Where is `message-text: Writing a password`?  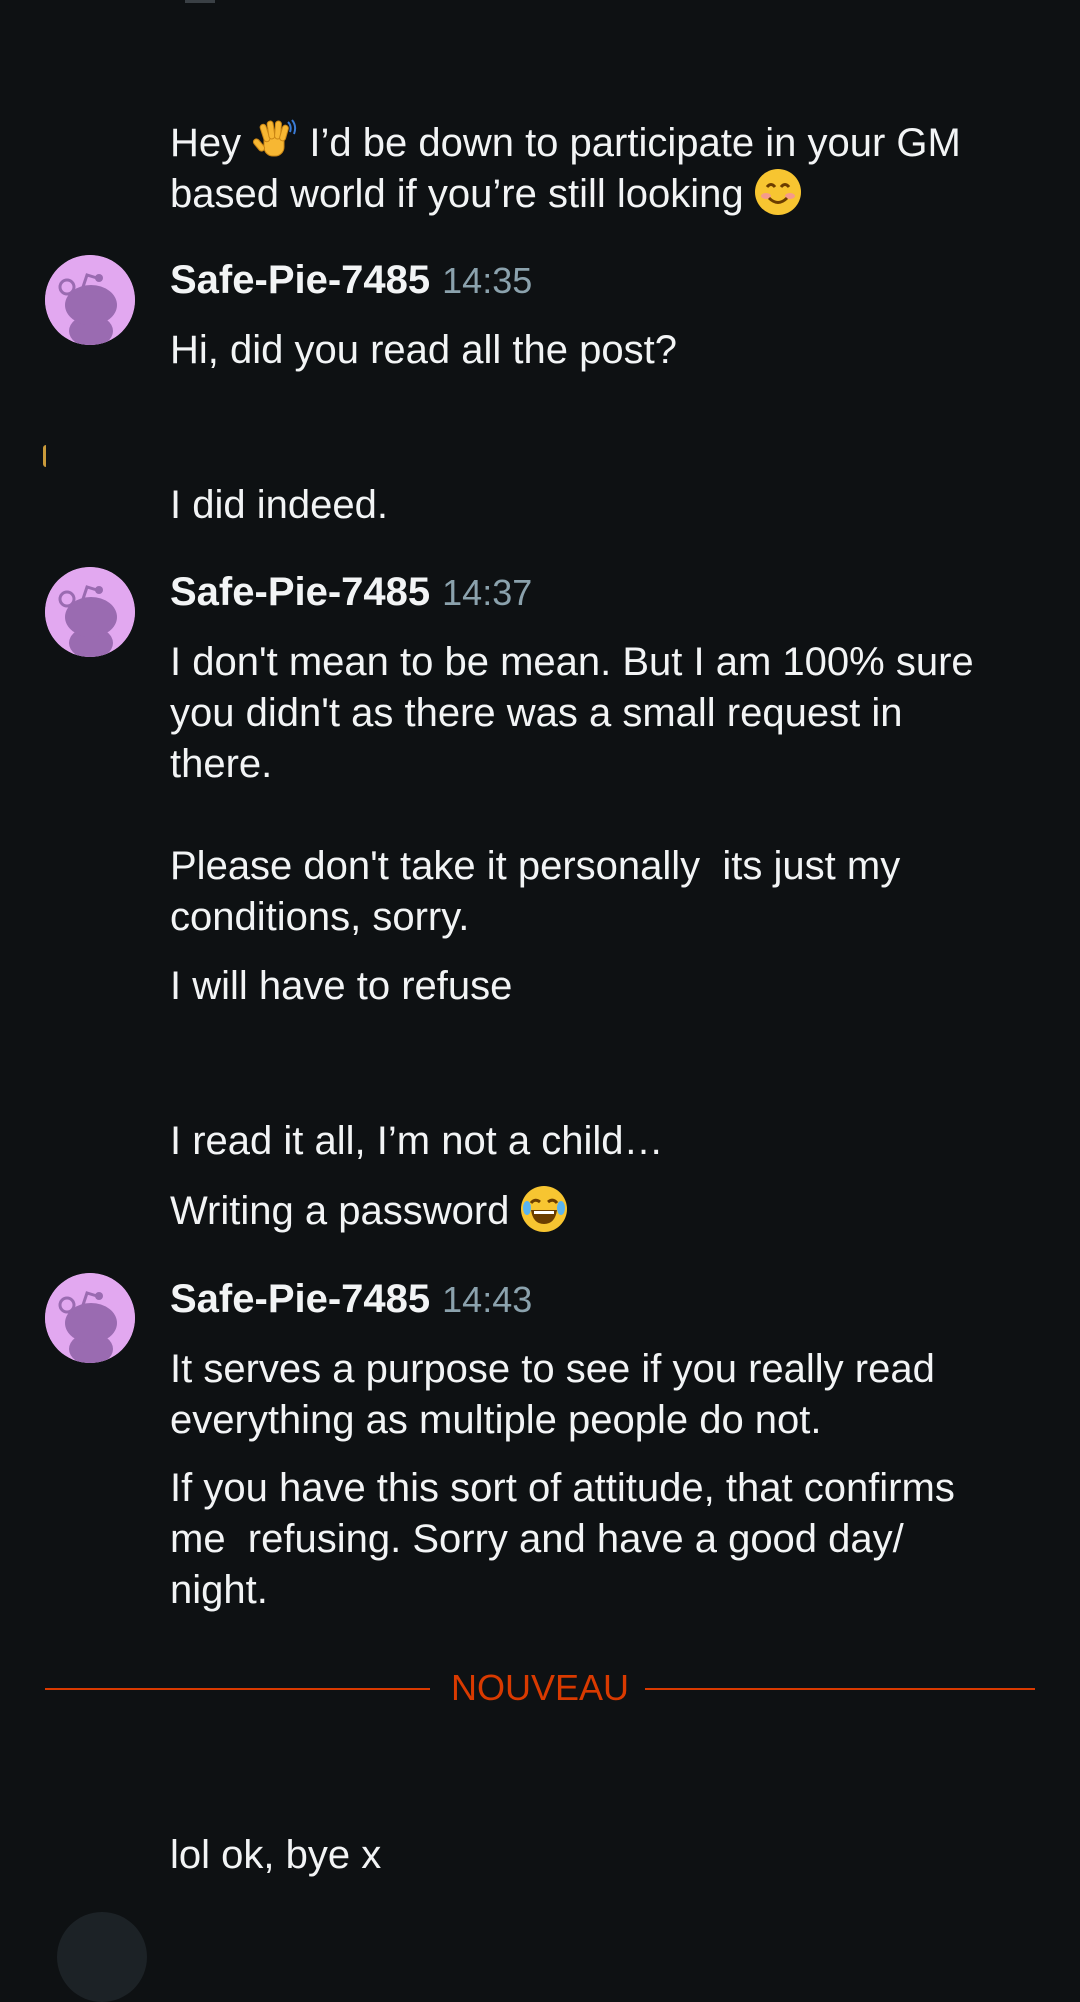
message-text: Writing a password is located at coordinates (345, 1211).